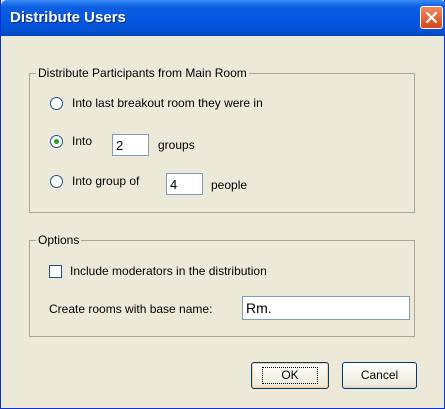 The height and width of the screenshot is (409, 445). What do you see at coordinates (326, 308) in the screenshot?
I see `base-name-input` at bounding box center [326, 308].